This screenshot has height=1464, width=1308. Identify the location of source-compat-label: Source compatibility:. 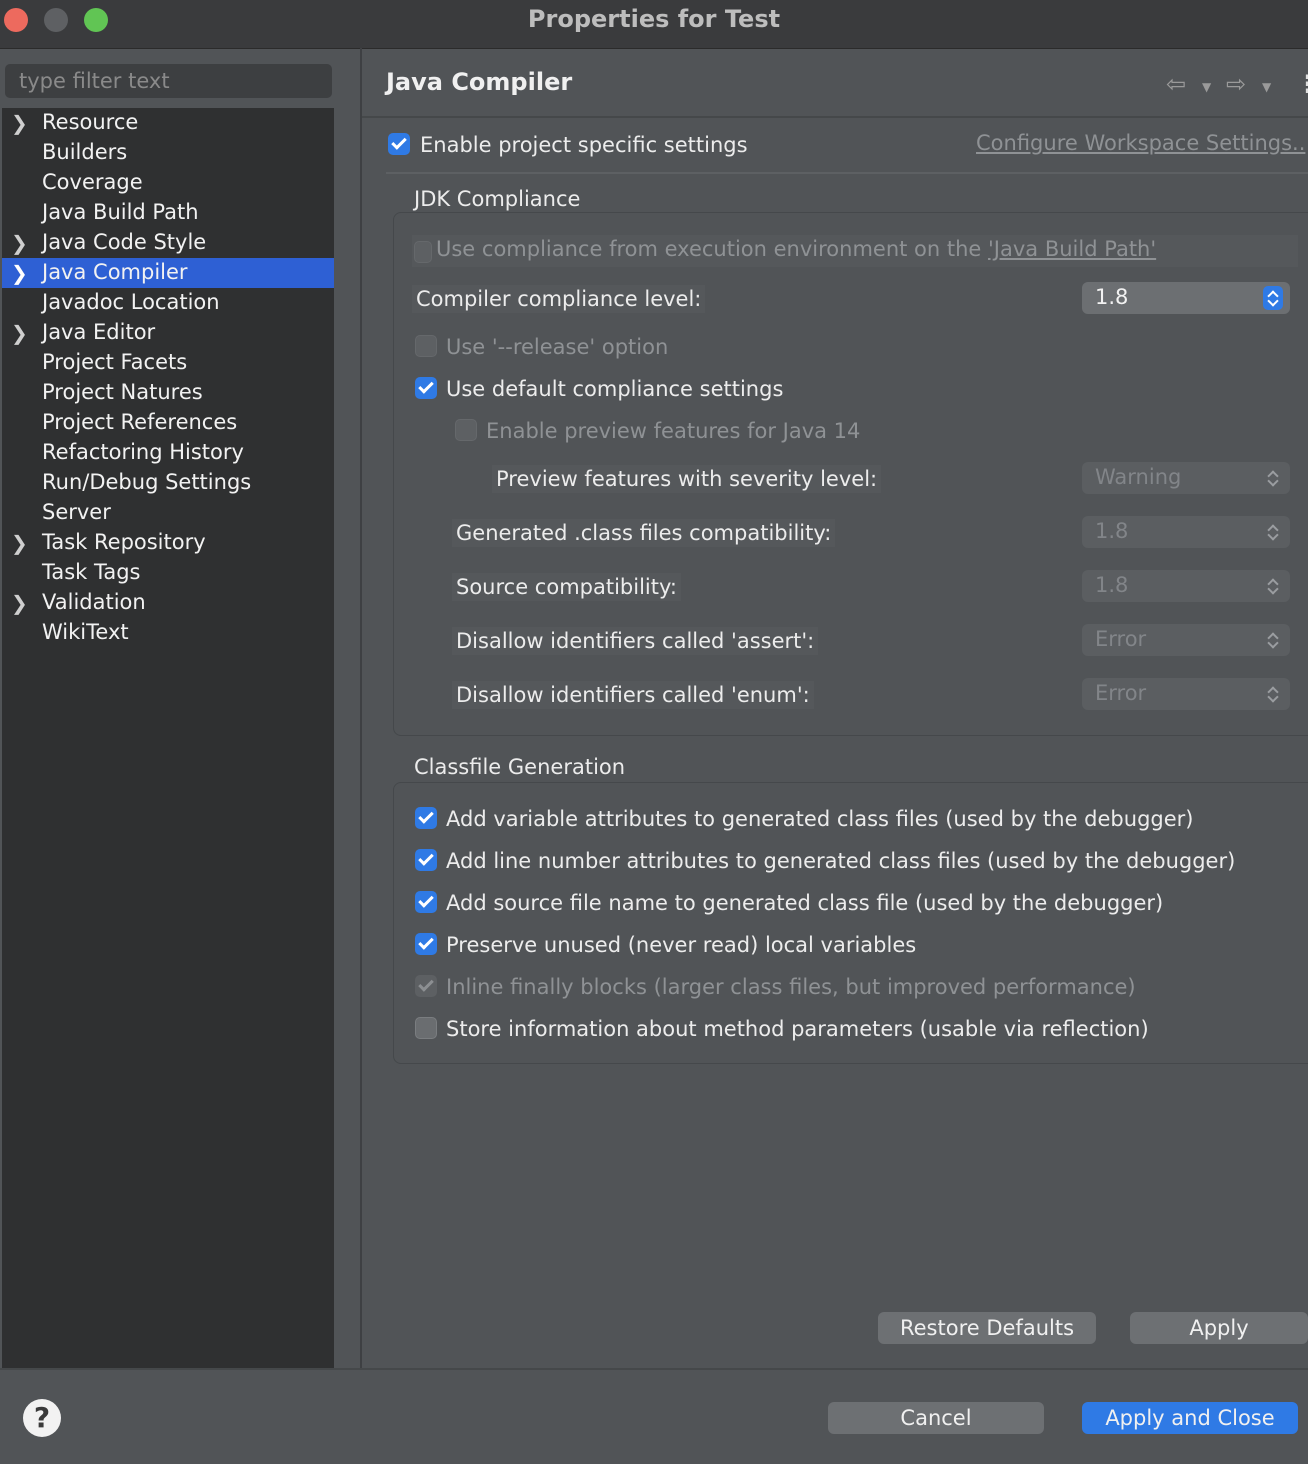
(566, 587).